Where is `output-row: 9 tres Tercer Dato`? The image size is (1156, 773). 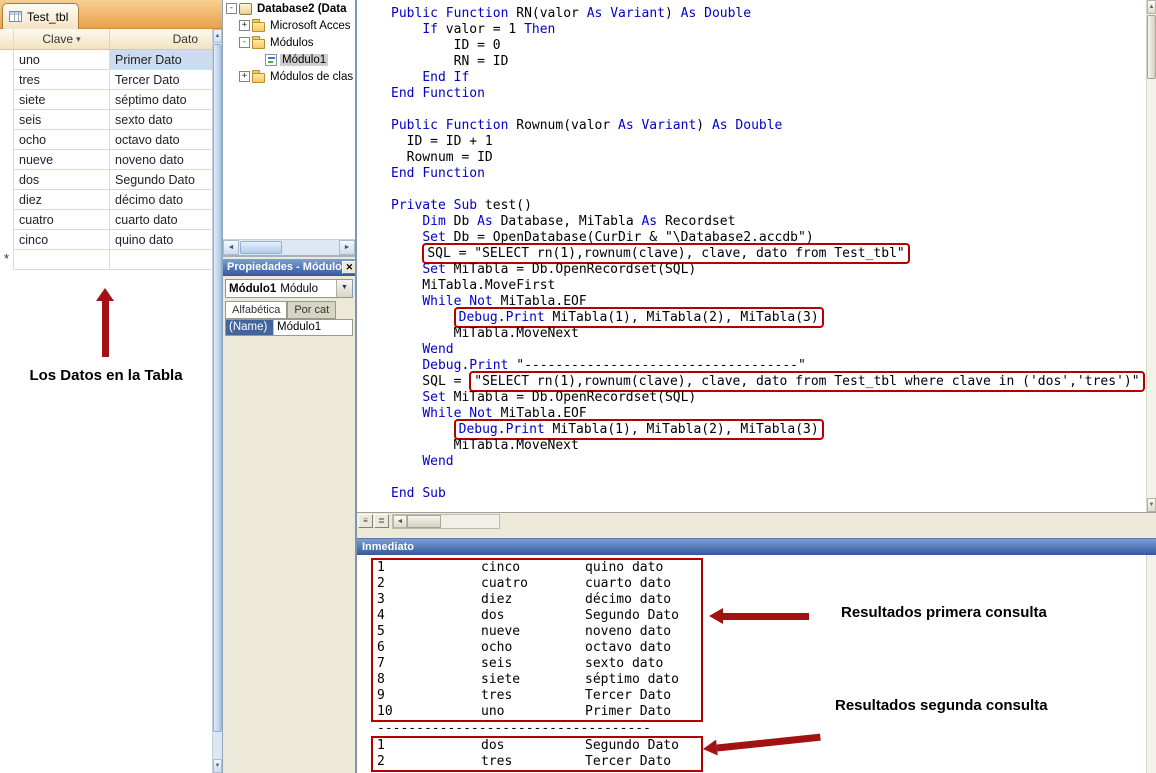
output-row: 9 tres Tercer Dato is located at coordinates (539, 696).